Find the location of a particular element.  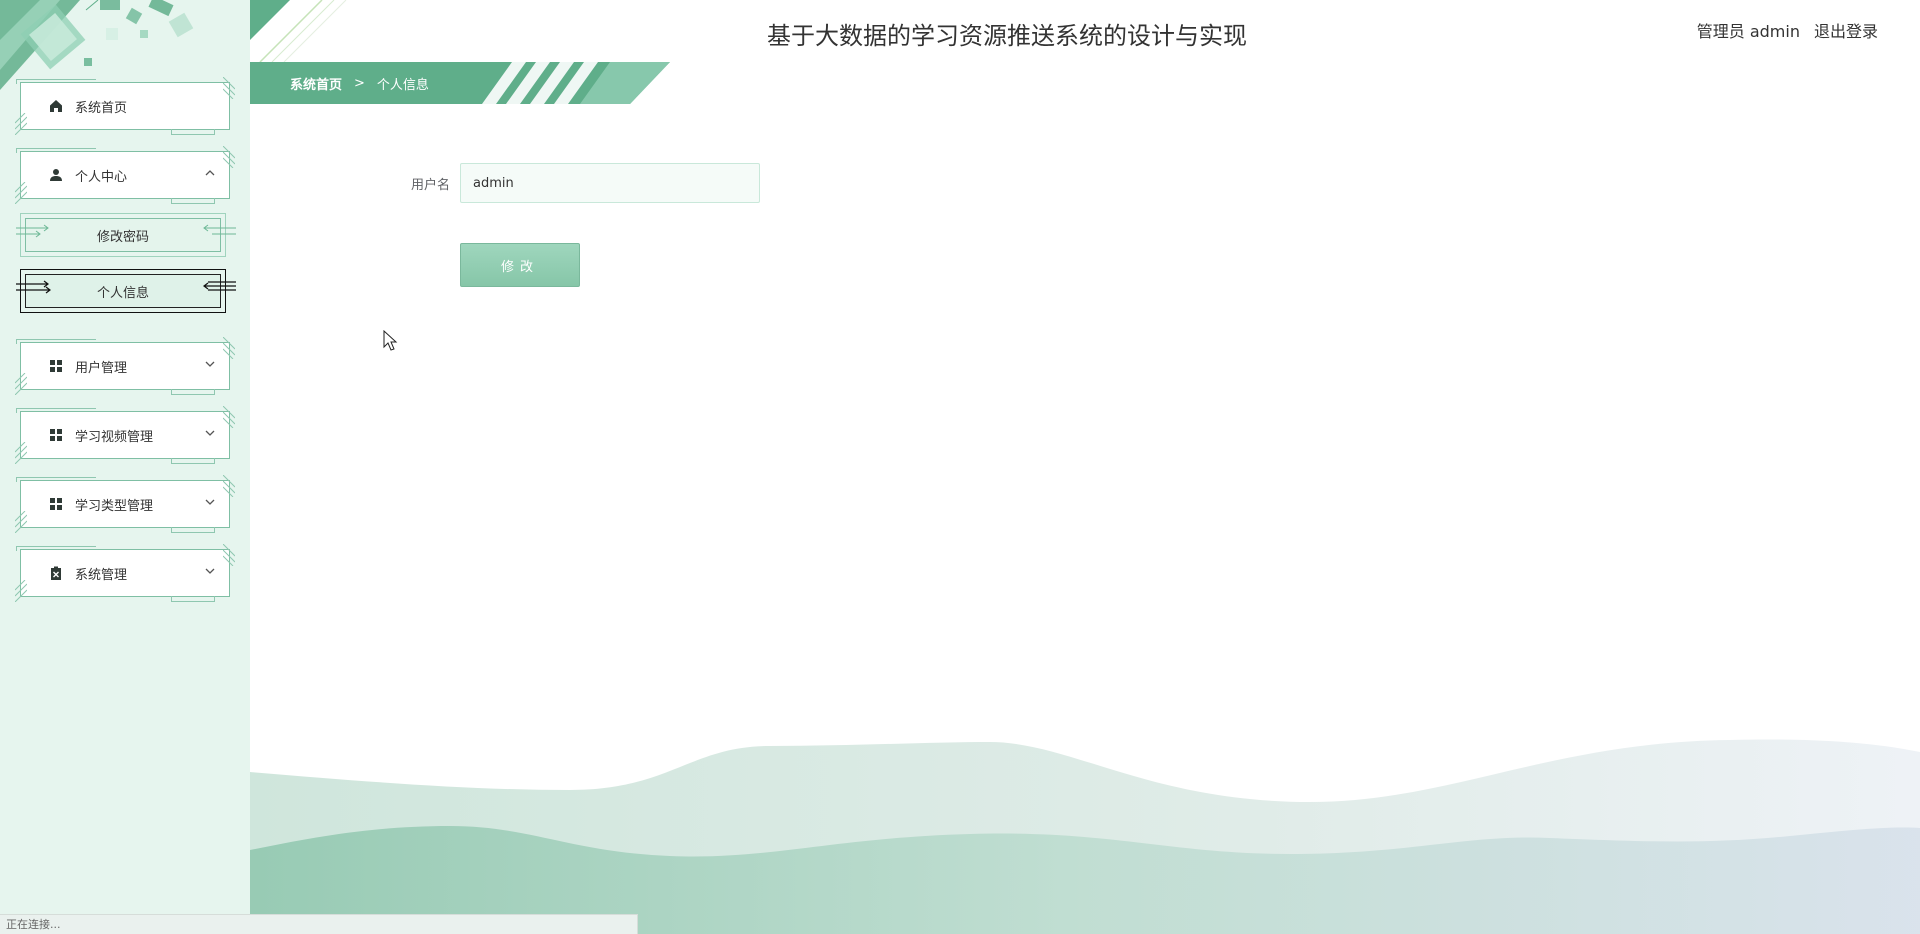

sidebar-item-home: 系统首页 is located at coordinates (125, 106).